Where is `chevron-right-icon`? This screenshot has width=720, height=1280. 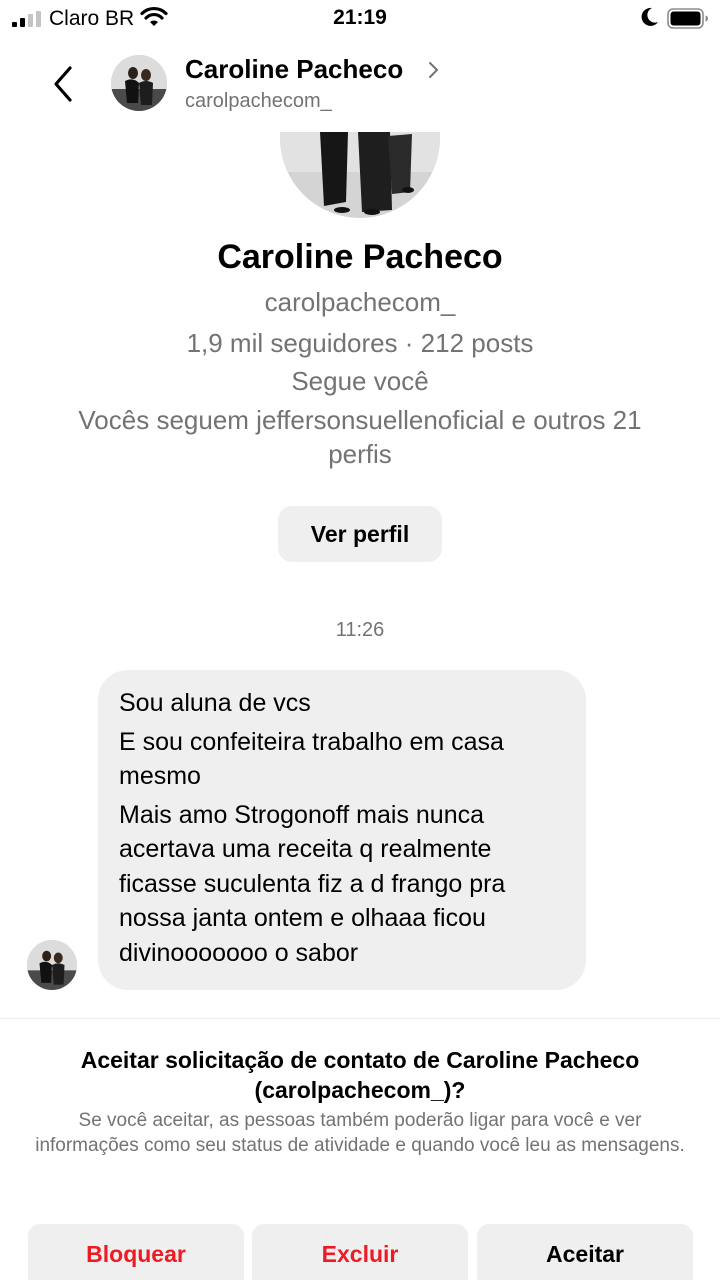 chevron-right-icon is located at coordinates (434, 70).